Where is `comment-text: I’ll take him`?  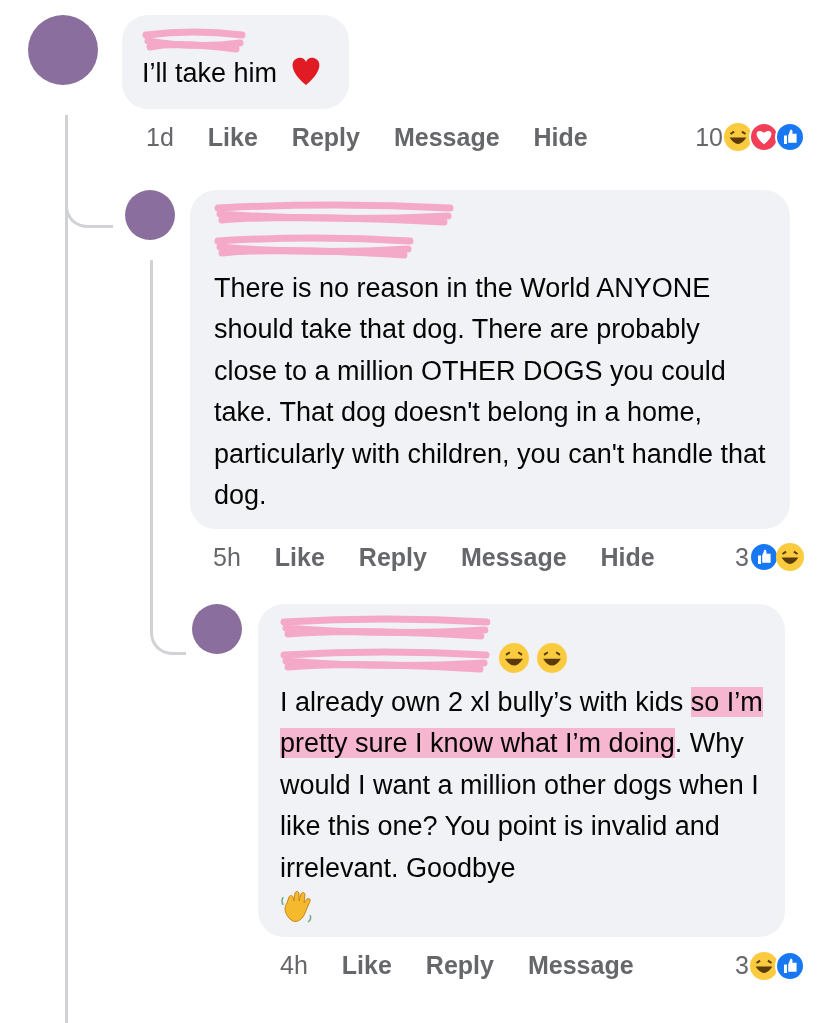 comment-text: I’ll take him is located at coordinates (210, 73).